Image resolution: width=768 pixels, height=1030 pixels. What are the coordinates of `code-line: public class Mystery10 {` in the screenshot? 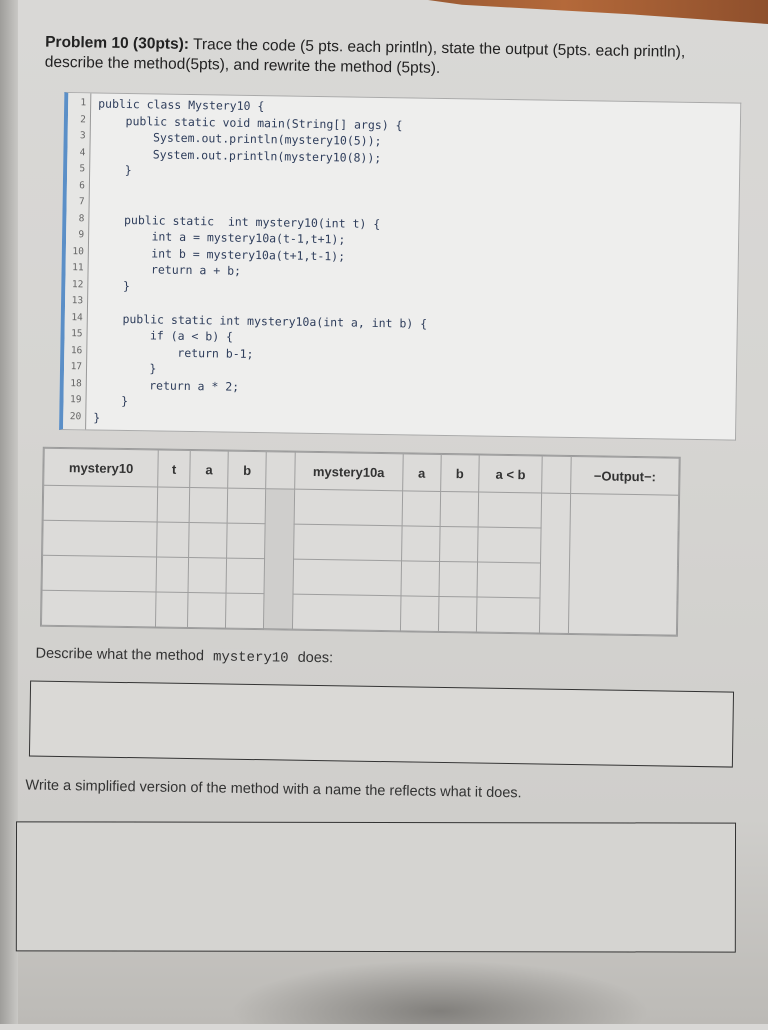 It's located at (181, 105).